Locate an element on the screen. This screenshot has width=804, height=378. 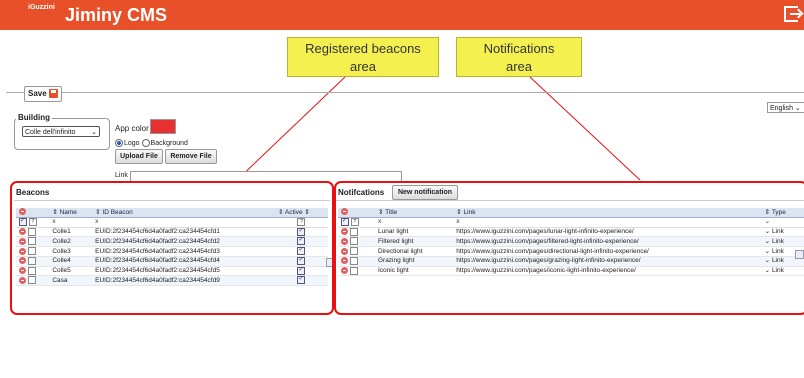
save-button: Save is located at coordinates (43, 94).